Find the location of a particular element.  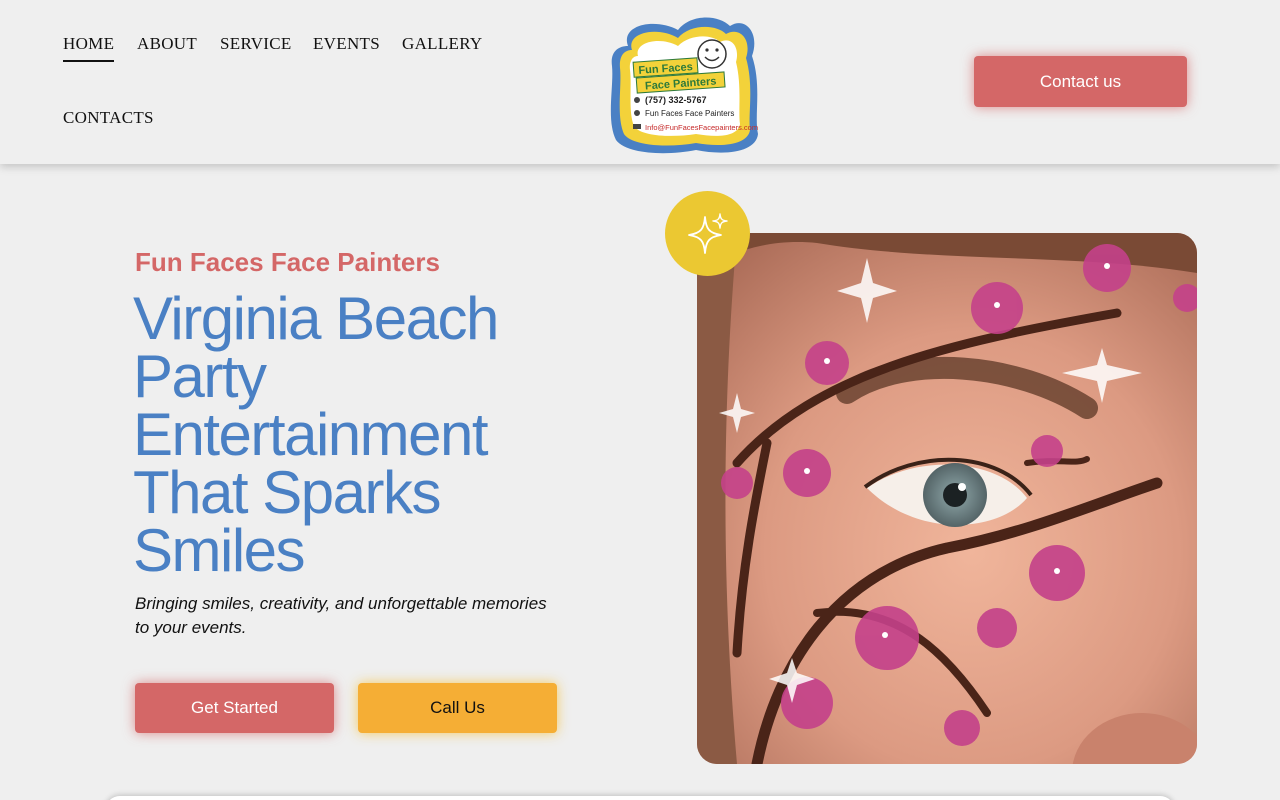

smiley-face-icon is located at coordinates (712, 54).